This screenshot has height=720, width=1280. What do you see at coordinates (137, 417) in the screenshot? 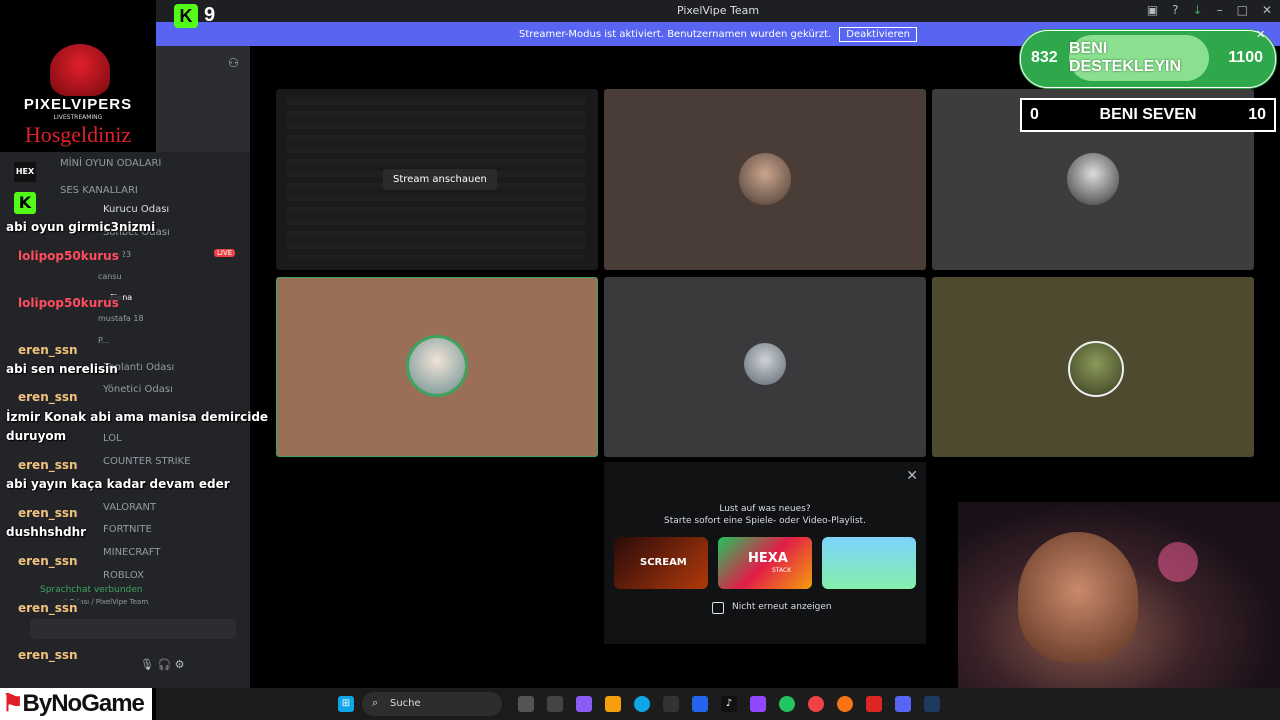
I see `chat-message: İzmir Konak abi ama manisa demircide` at bounding box center [137, 417].